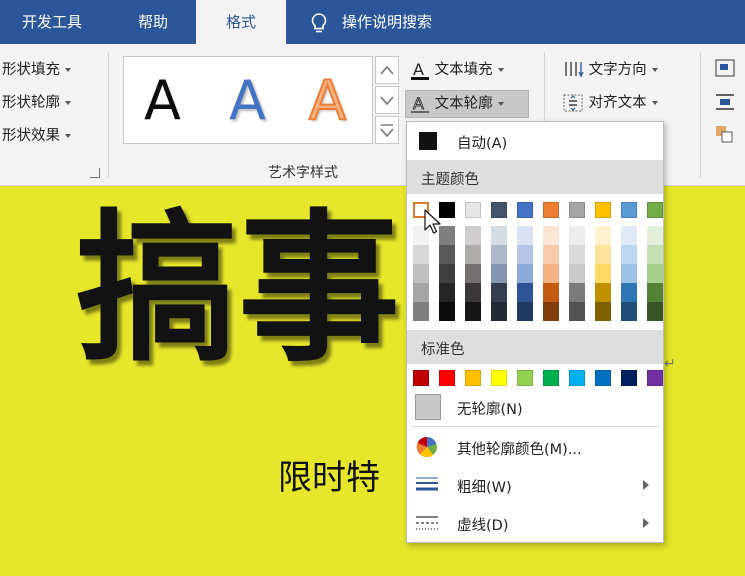  I want to click on tab-help: 帮助, so click(153, 22).